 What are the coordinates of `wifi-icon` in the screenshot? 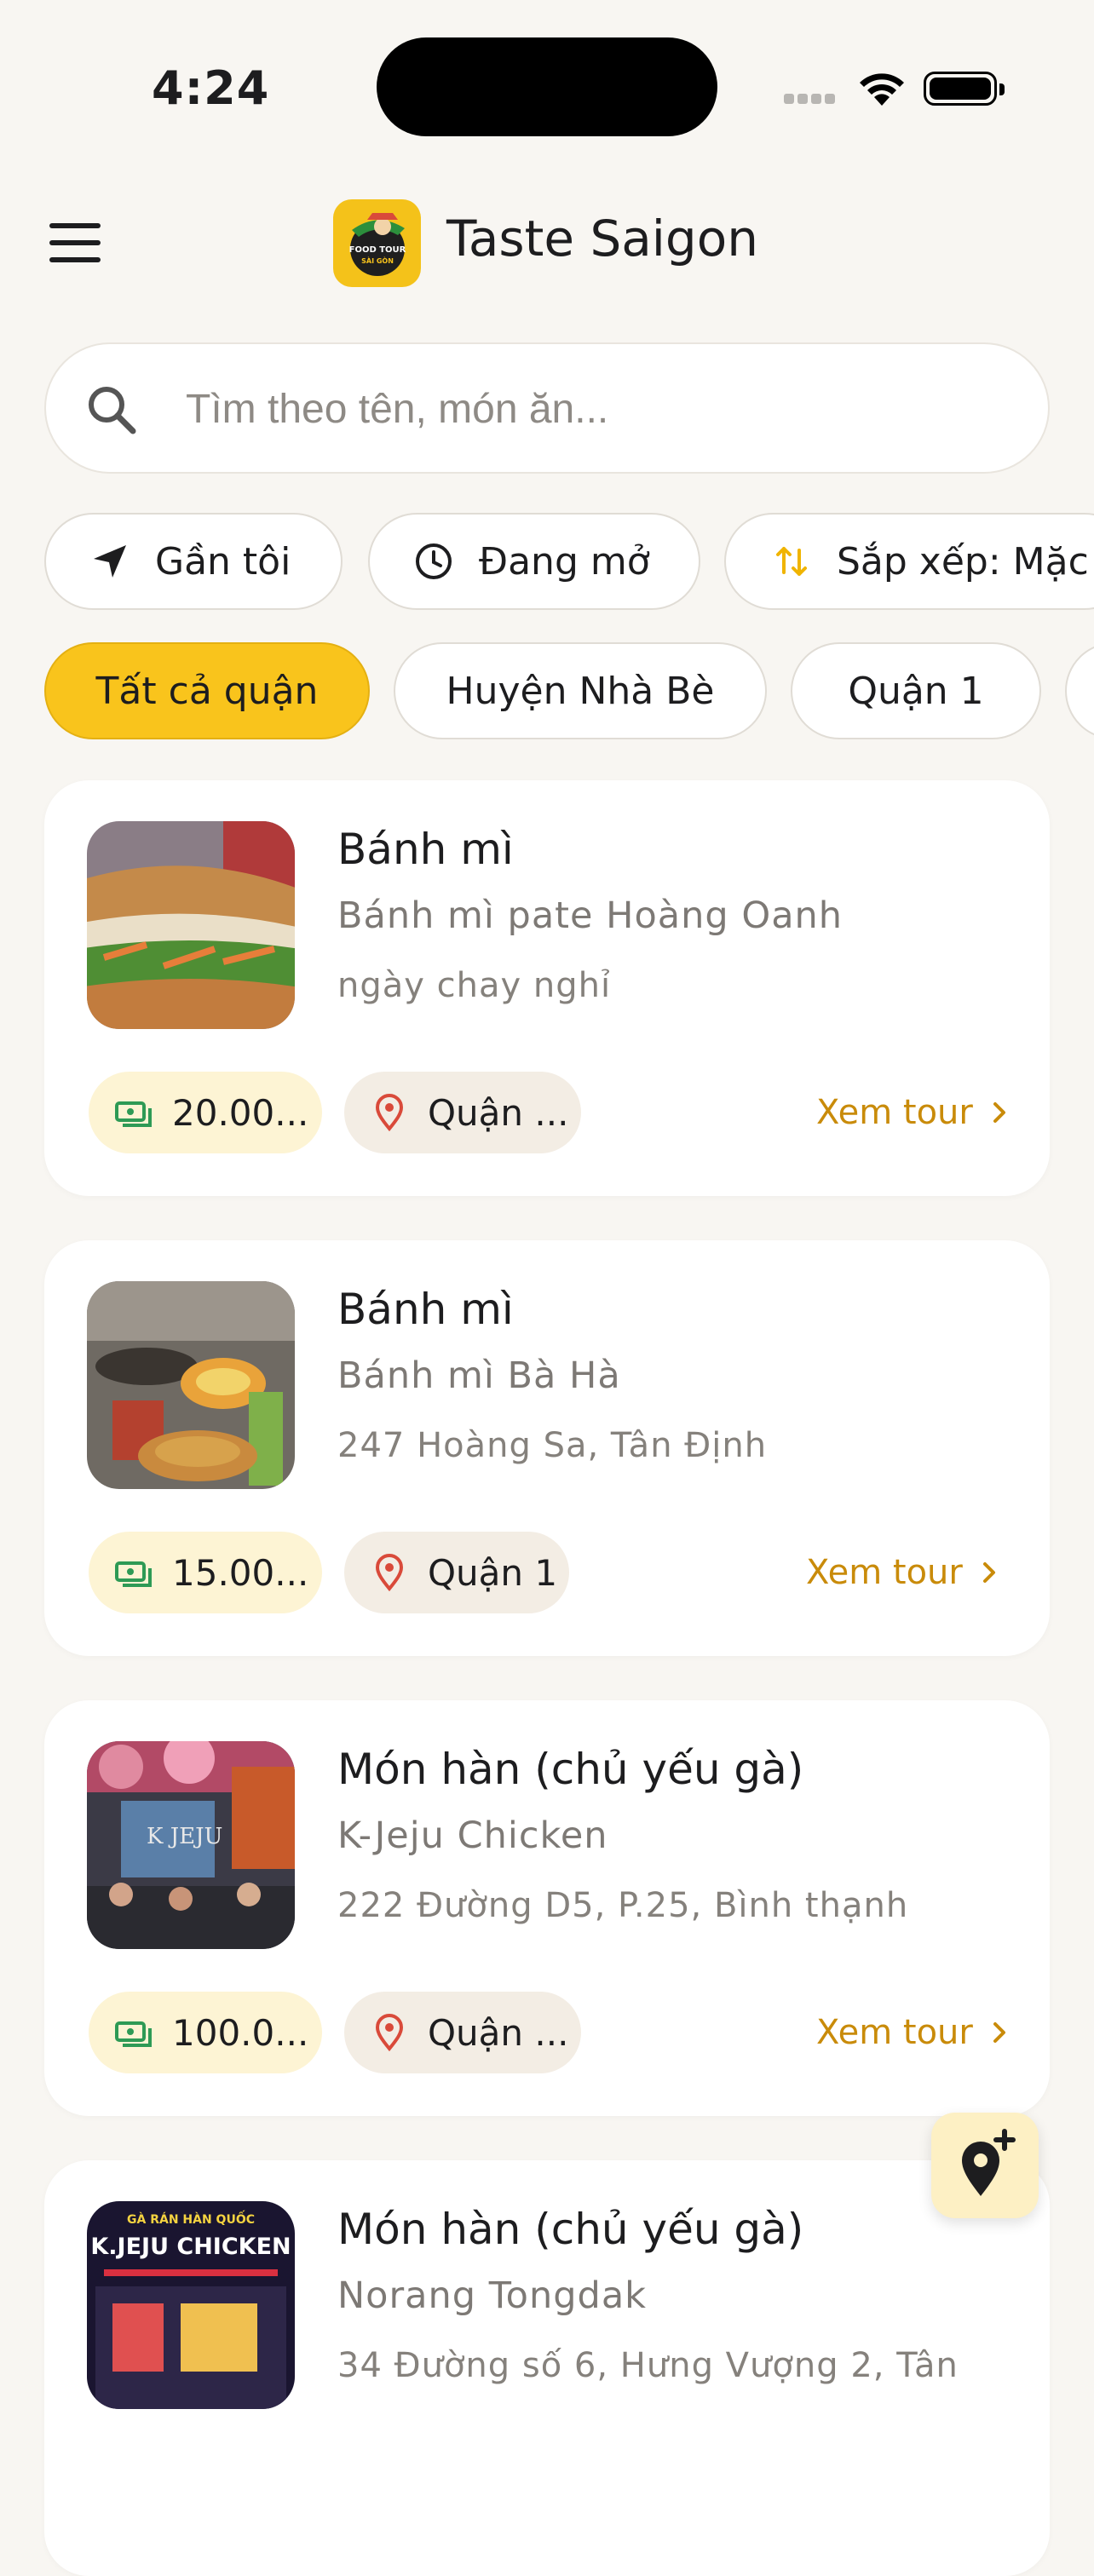 It's located at (882, 90).